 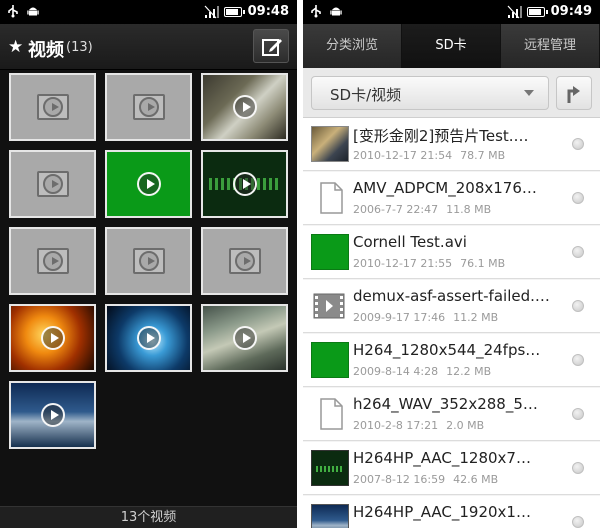 I want to click on star-icon: ★, so click(x=15, y=47).